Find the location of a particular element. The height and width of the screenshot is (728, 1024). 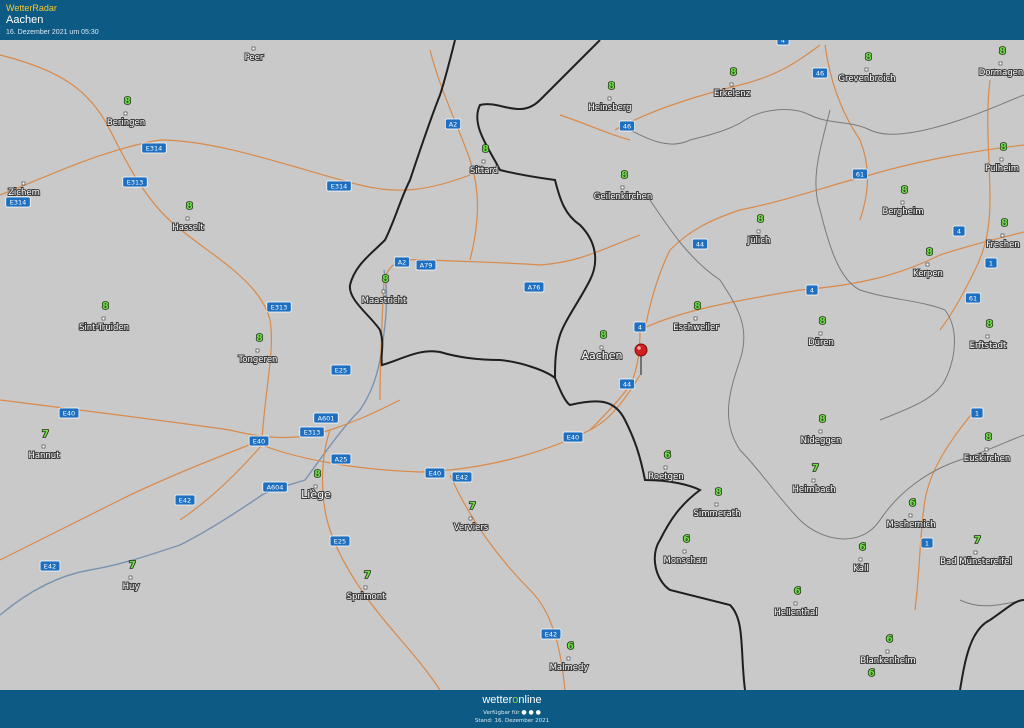

road-shield-a79: A79 is located at coordinates (426, 265).